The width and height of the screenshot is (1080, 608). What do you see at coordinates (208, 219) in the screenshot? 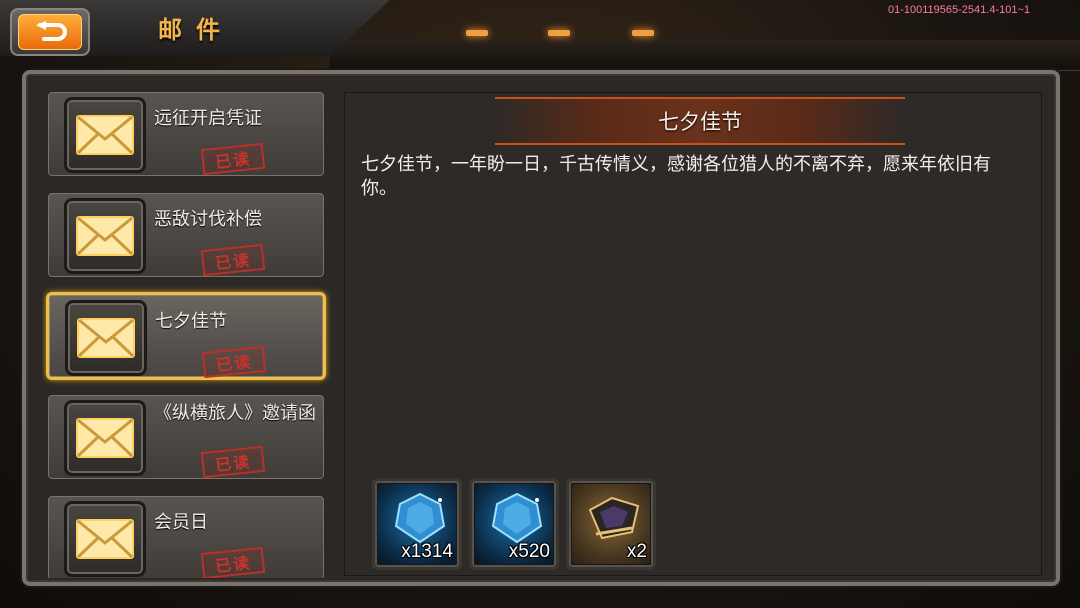
I see `mail-subject: 恶敌讨伐补偿` at bounding box center [208, 219].